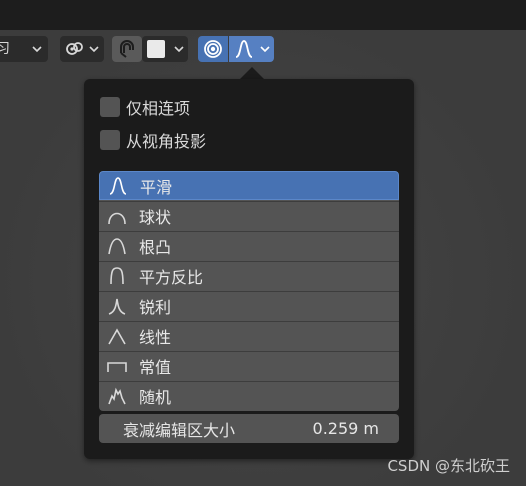  Describe the element at coordinates (249, 245) in the screenshot. I see `falloff-option-root: 根凸` at that location.